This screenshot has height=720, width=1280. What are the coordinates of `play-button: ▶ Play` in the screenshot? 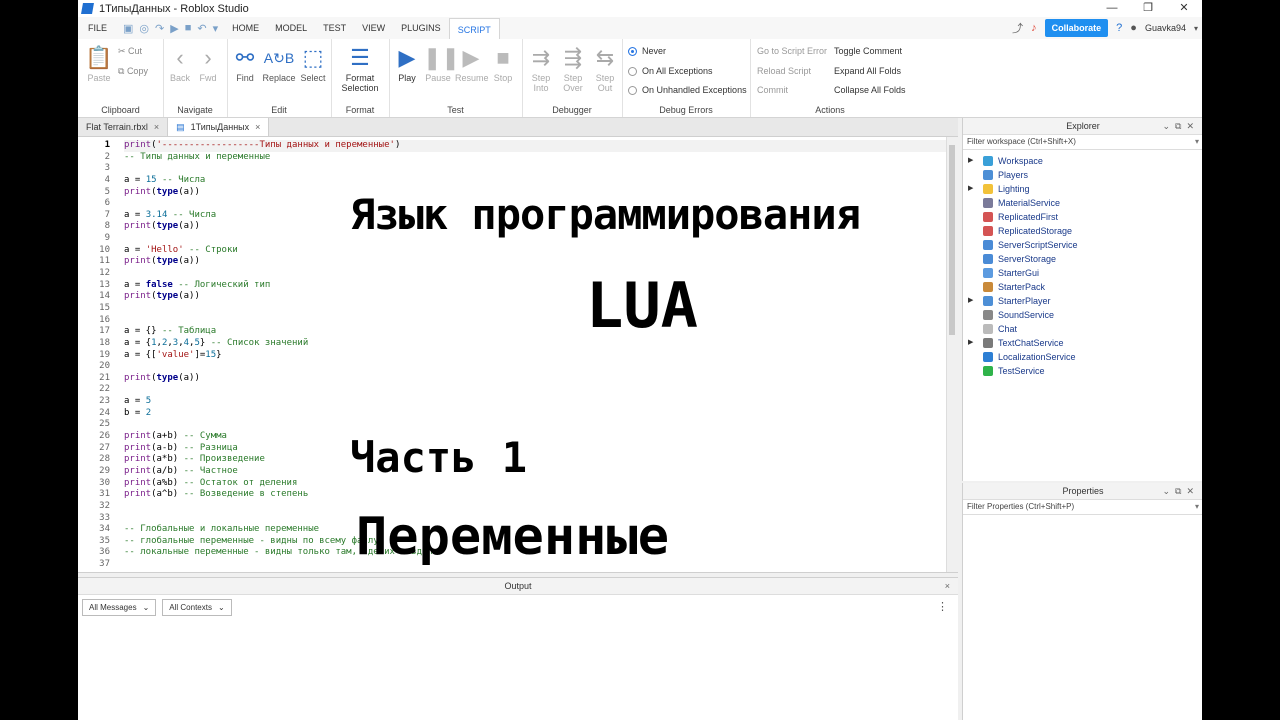 It's located at (407, 64).